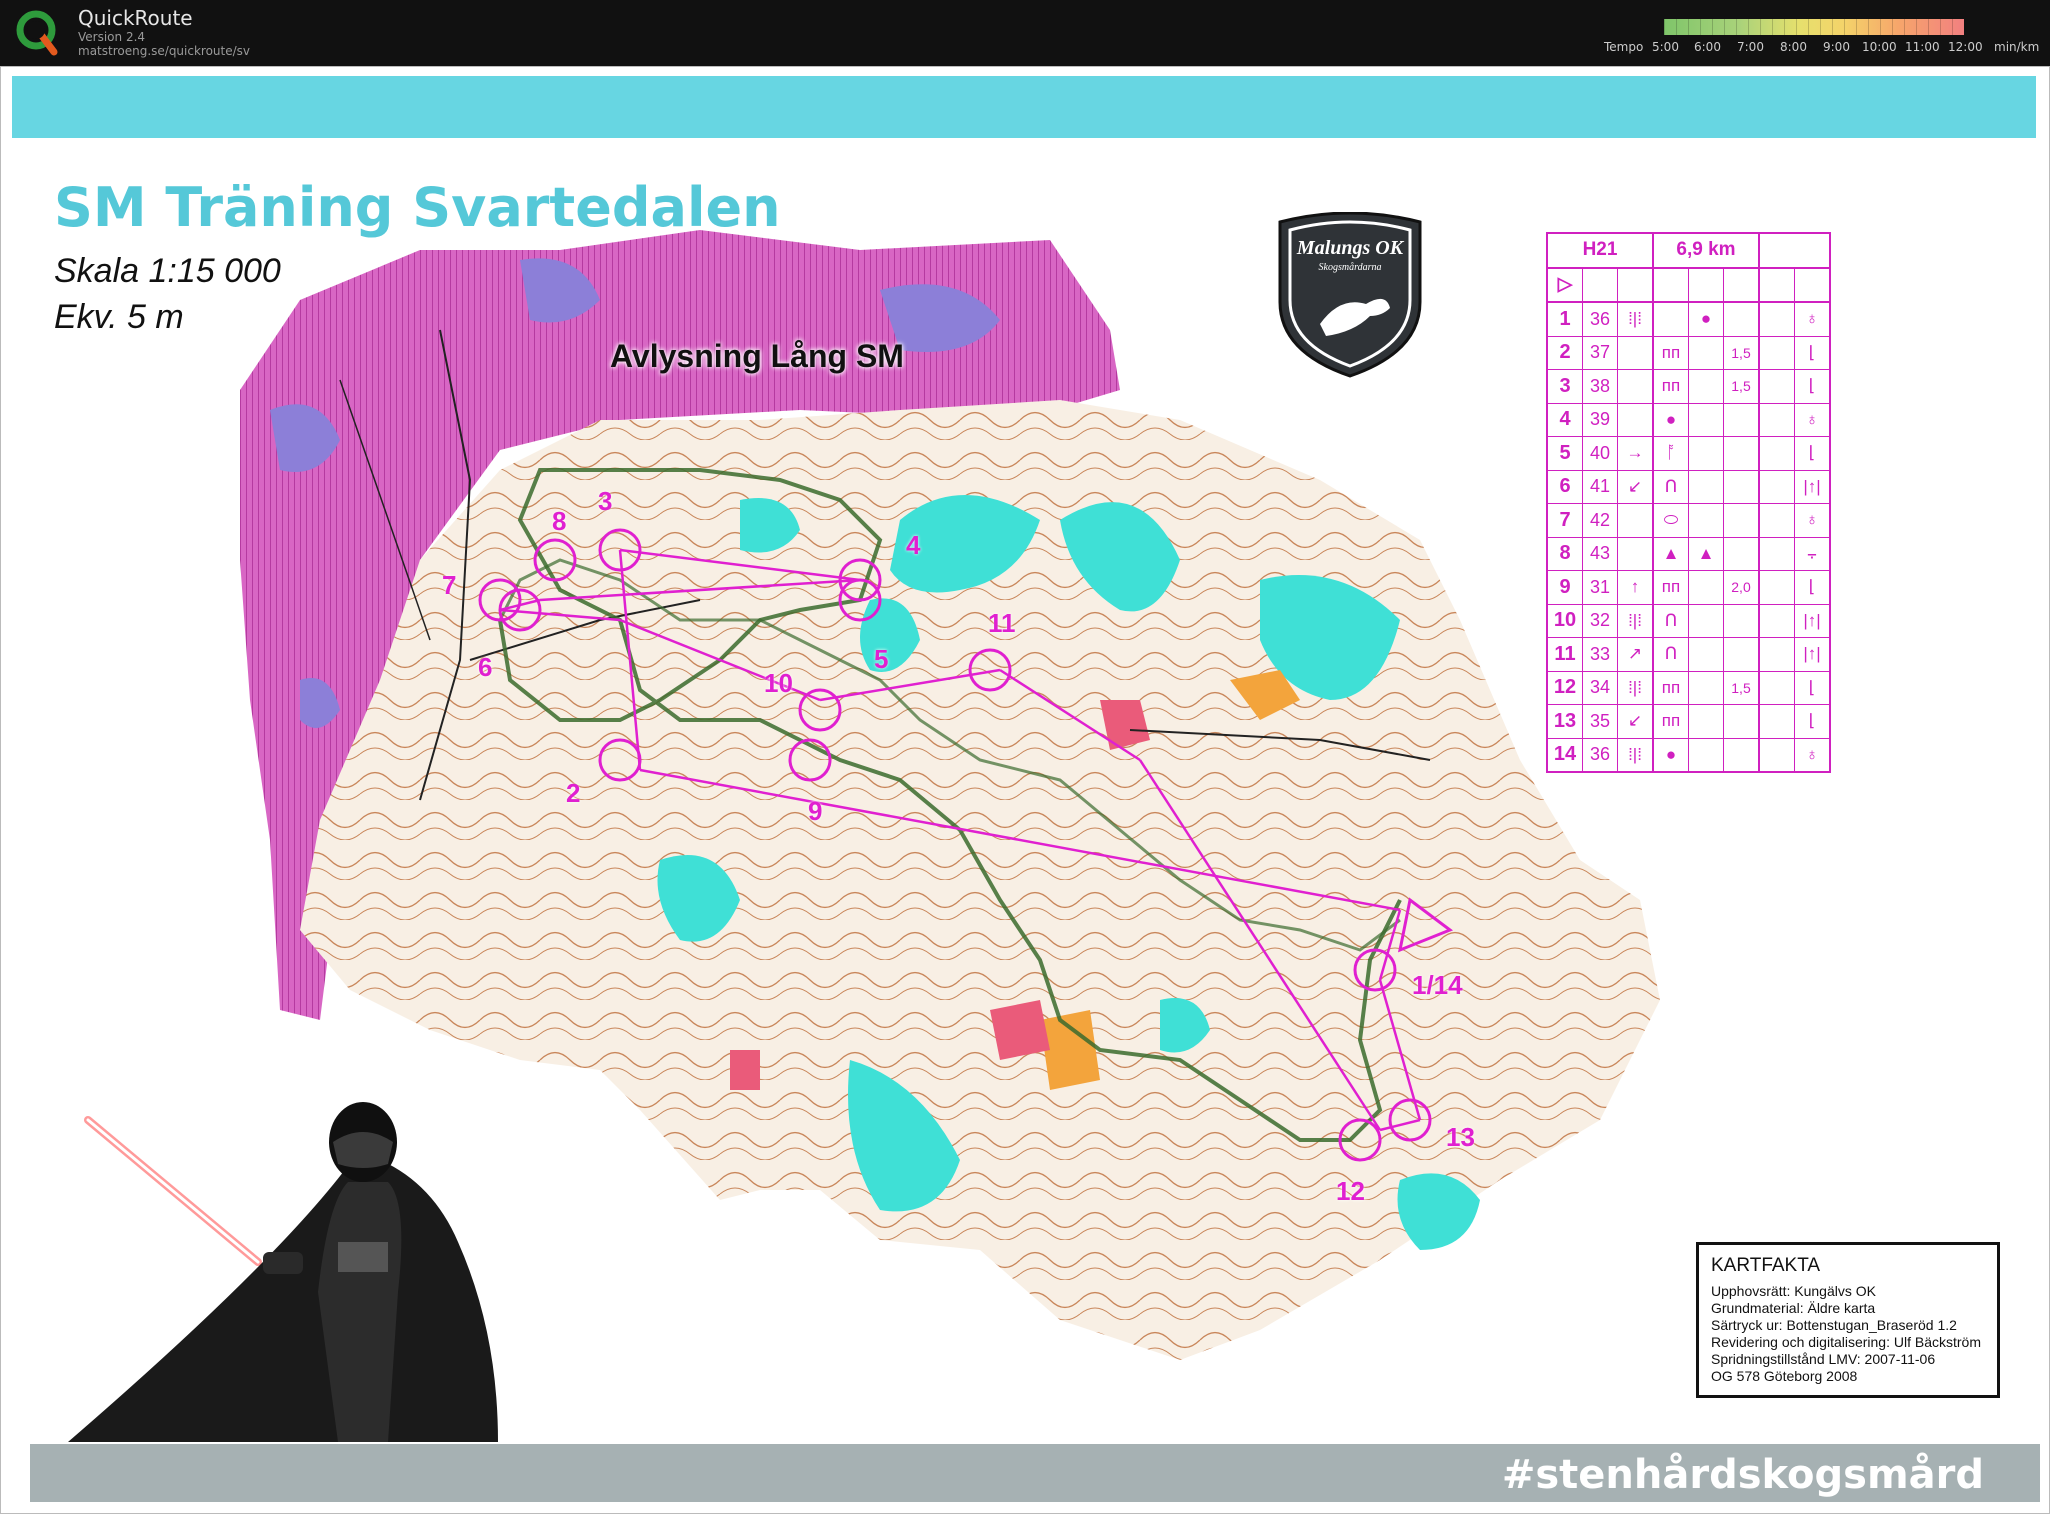 The height and width of the screenshot is (1514, 2050). I want to click on description-row: 1 36 ⁞|⁞ ● ♁, so click(1688, 319).